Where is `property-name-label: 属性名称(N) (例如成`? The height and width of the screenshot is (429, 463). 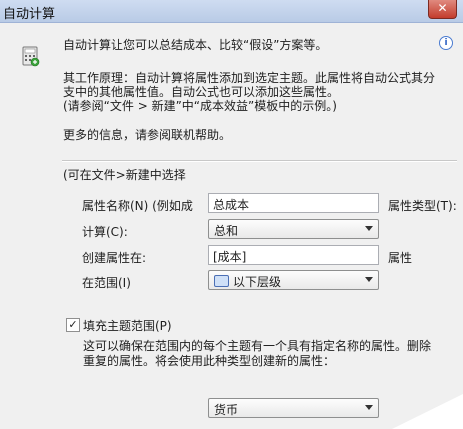
property-name-label: 属性名称(N) (例如成 is located at coordinates (137, 206).